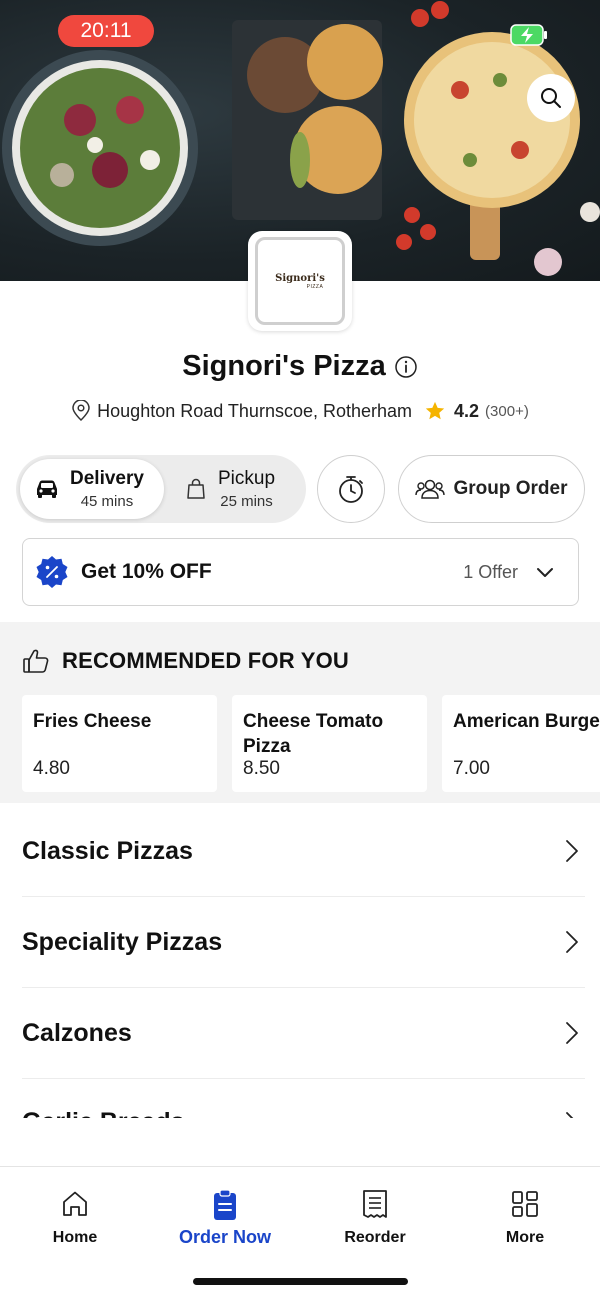 This screenshot has height=1298, width=600. What do you see at coordinates (375, 1204) in the screenshot?
I see `receipt-icon` at bounding box center [375, 1204].